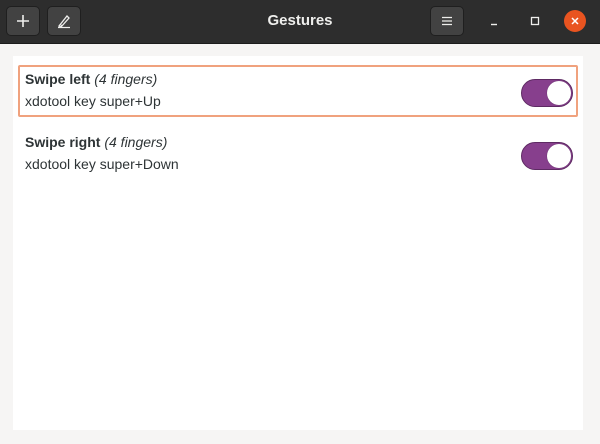 Image resolution: width=600 pixels, height=444 pixels. I want to click on hamburger-menu-icon, so click(447, 21).